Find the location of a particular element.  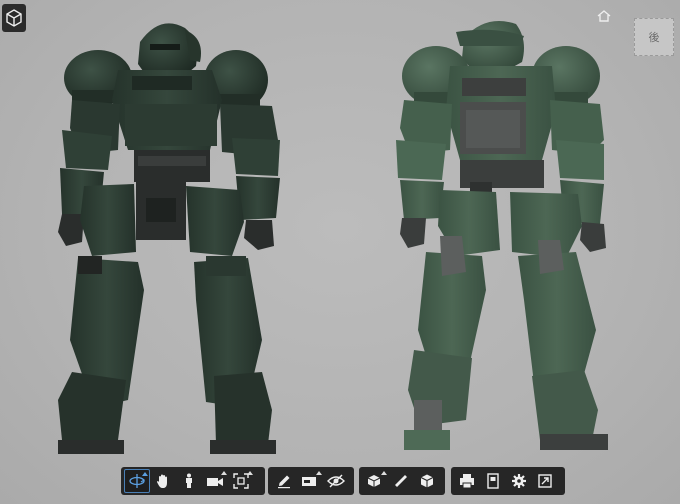

home-icon is located at coordinates (604, 16).